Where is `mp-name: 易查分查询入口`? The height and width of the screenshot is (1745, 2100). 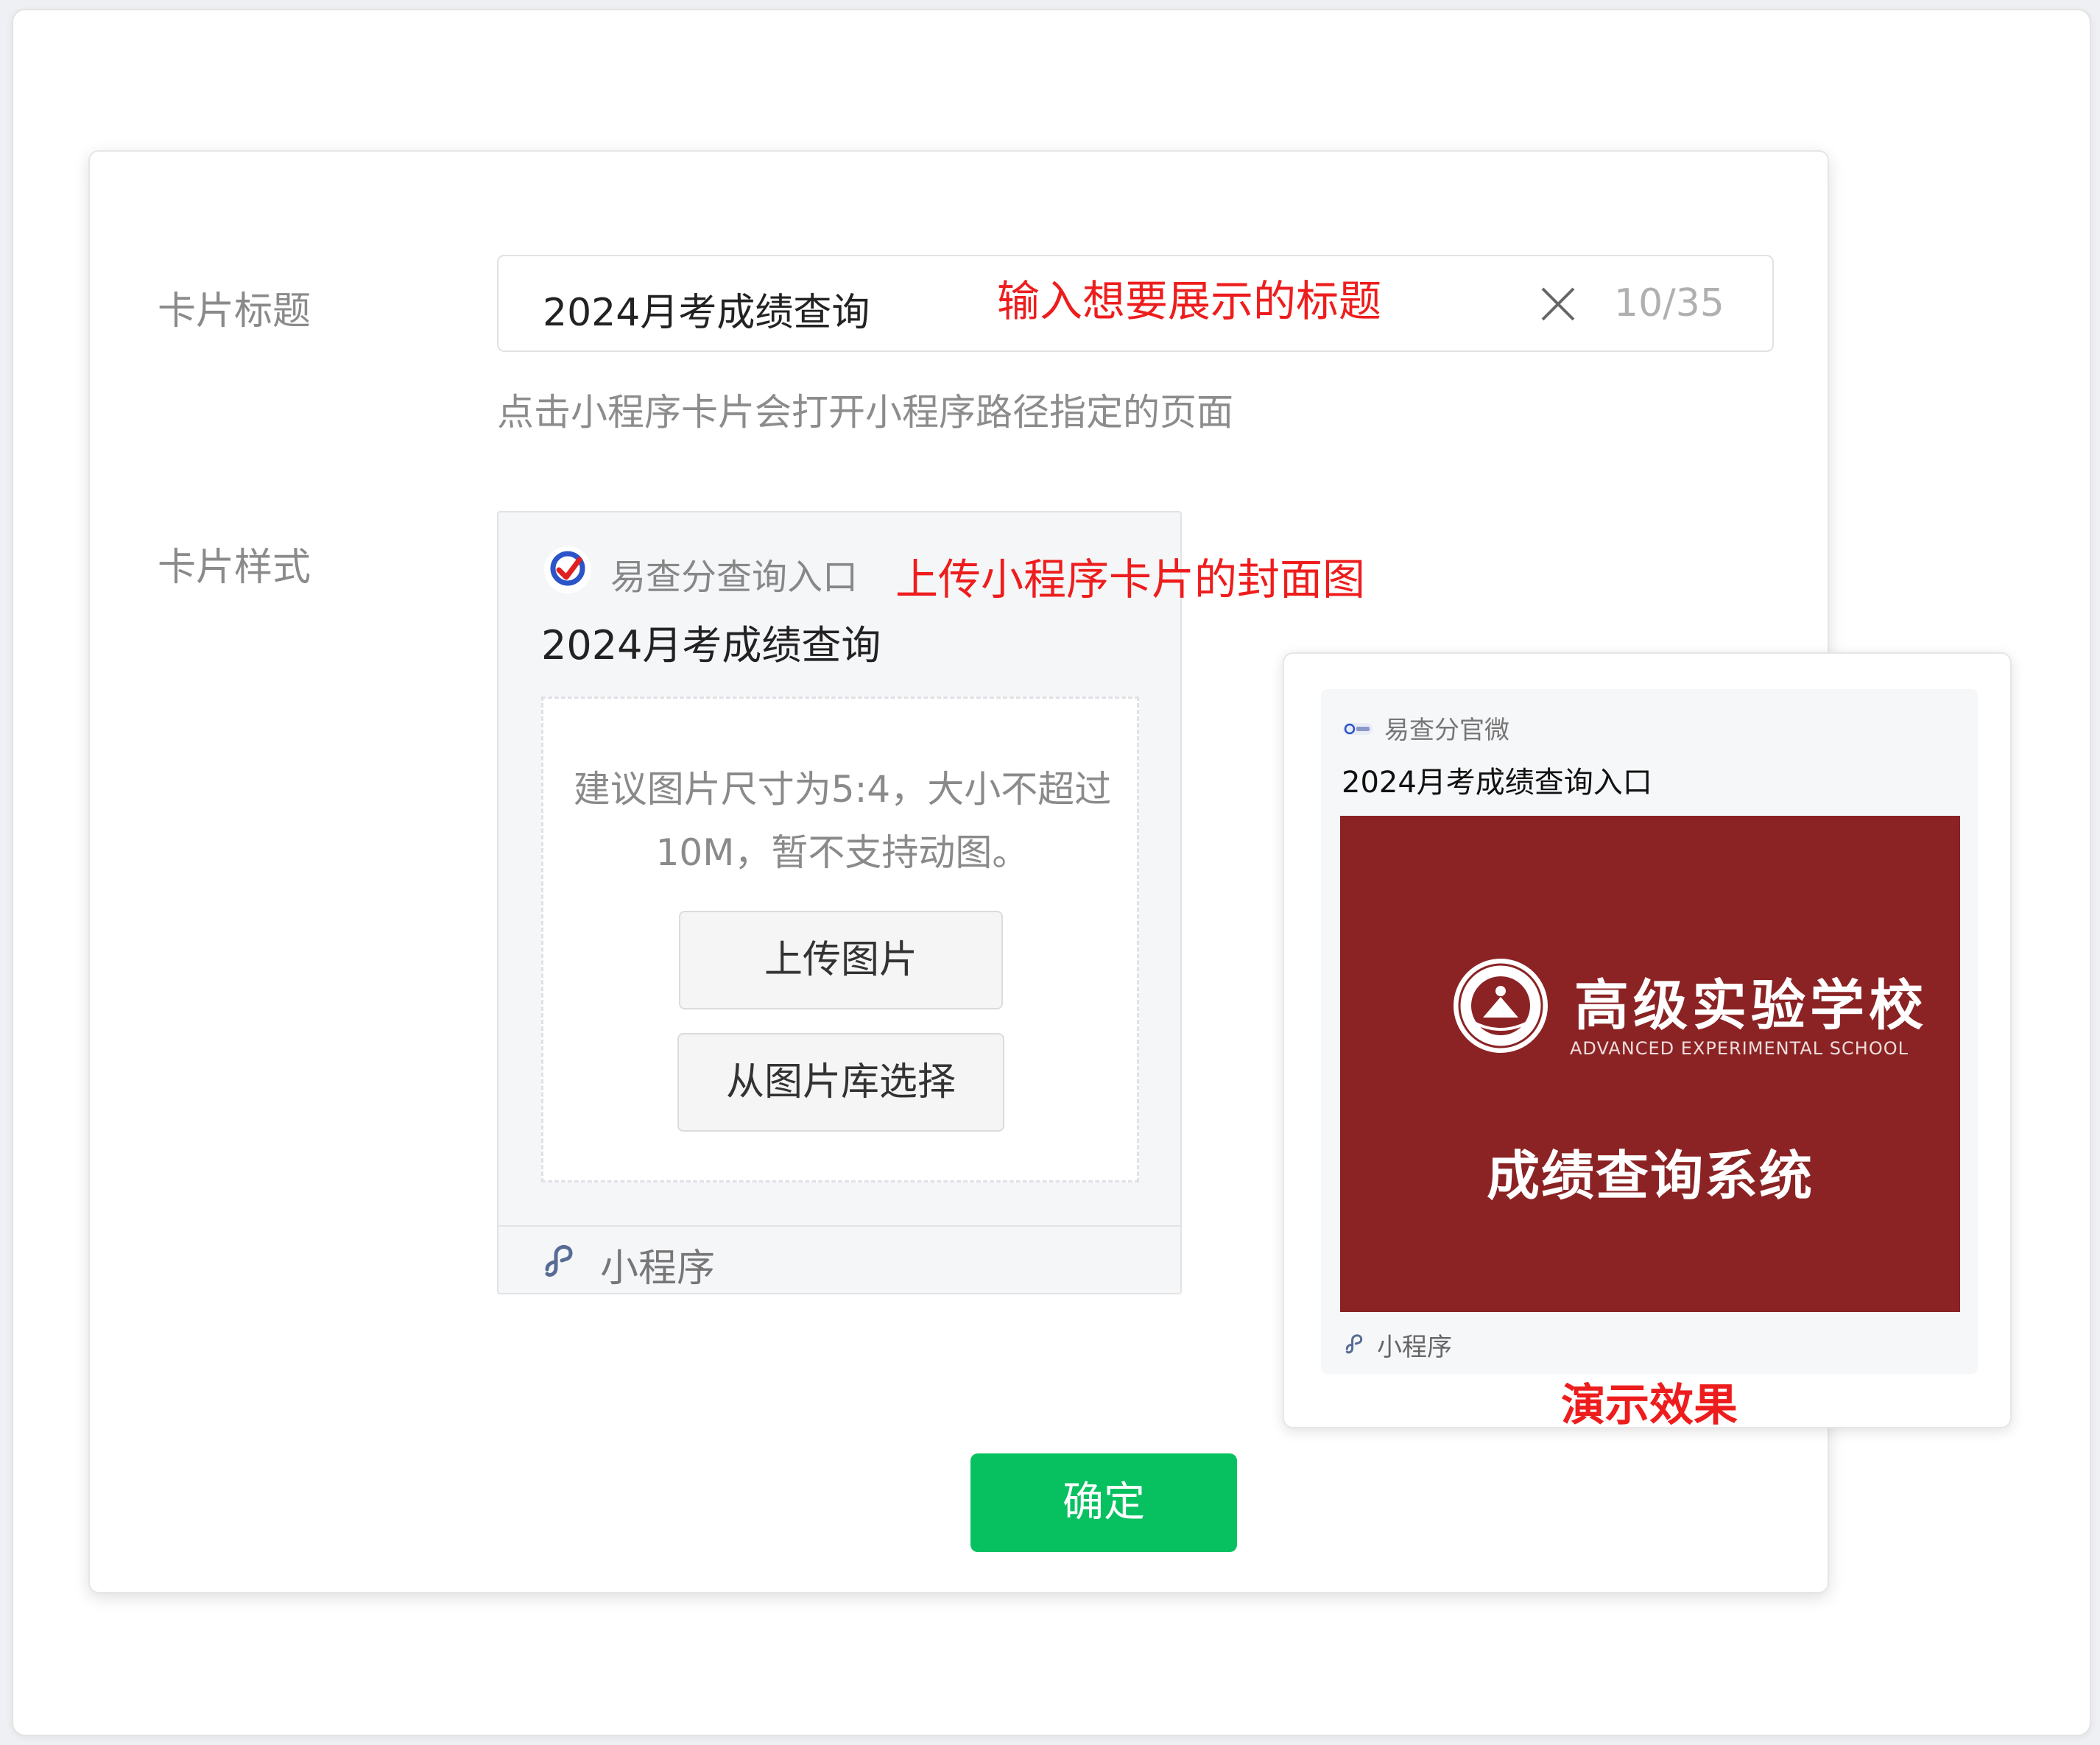
mp-name: 易查分查询入口 is located at coordinates (734, 577).